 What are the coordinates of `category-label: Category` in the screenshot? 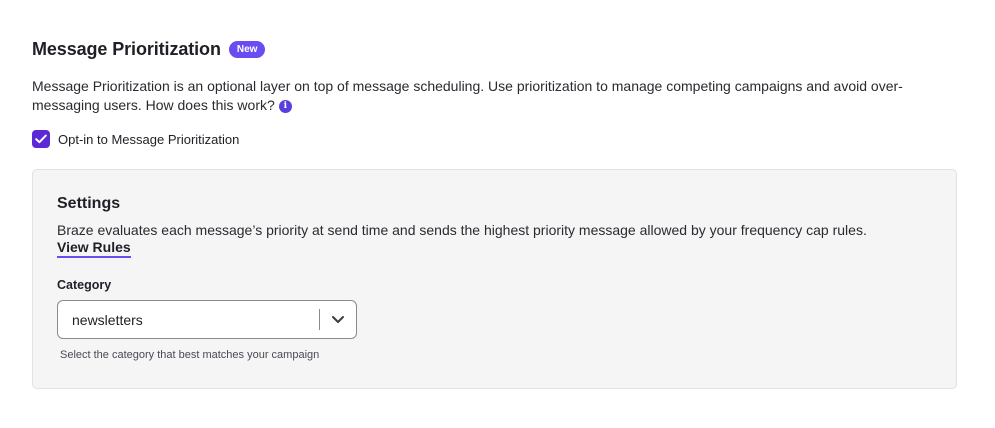 It's located at (84, 285).